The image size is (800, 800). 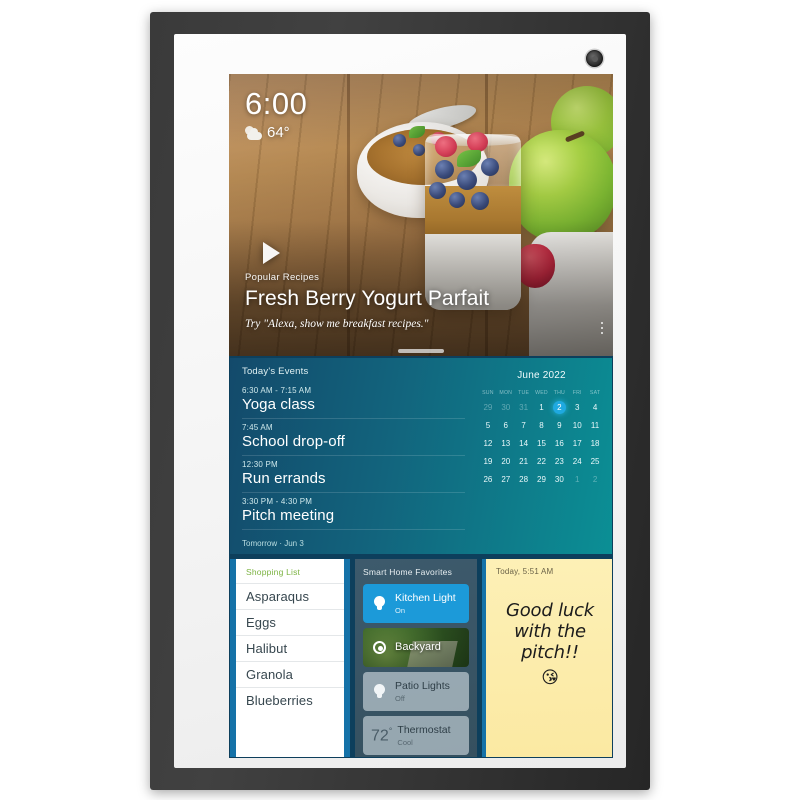 I want to click on thermostat-temperature: 72°, so click(x=382, y=735).